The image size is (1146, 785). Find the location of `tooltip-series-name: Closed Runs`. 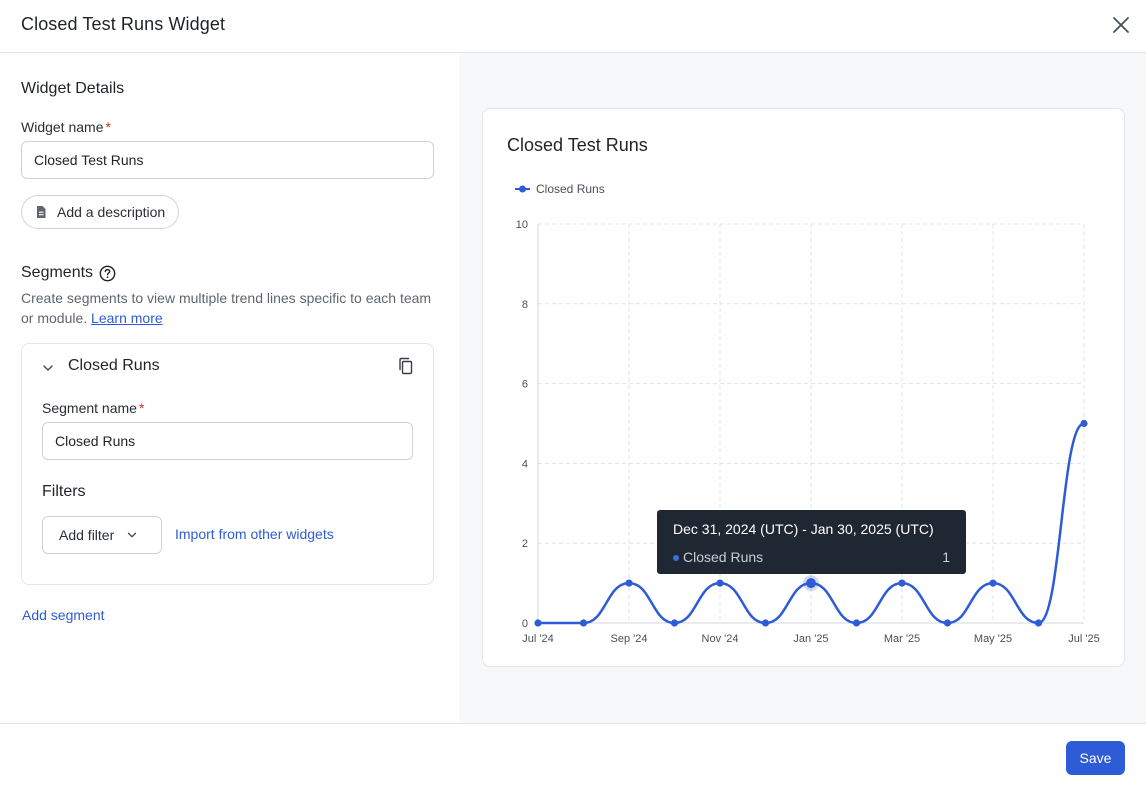

tooltip-series-name: Closed Runs is located at coordinates (723, 557).